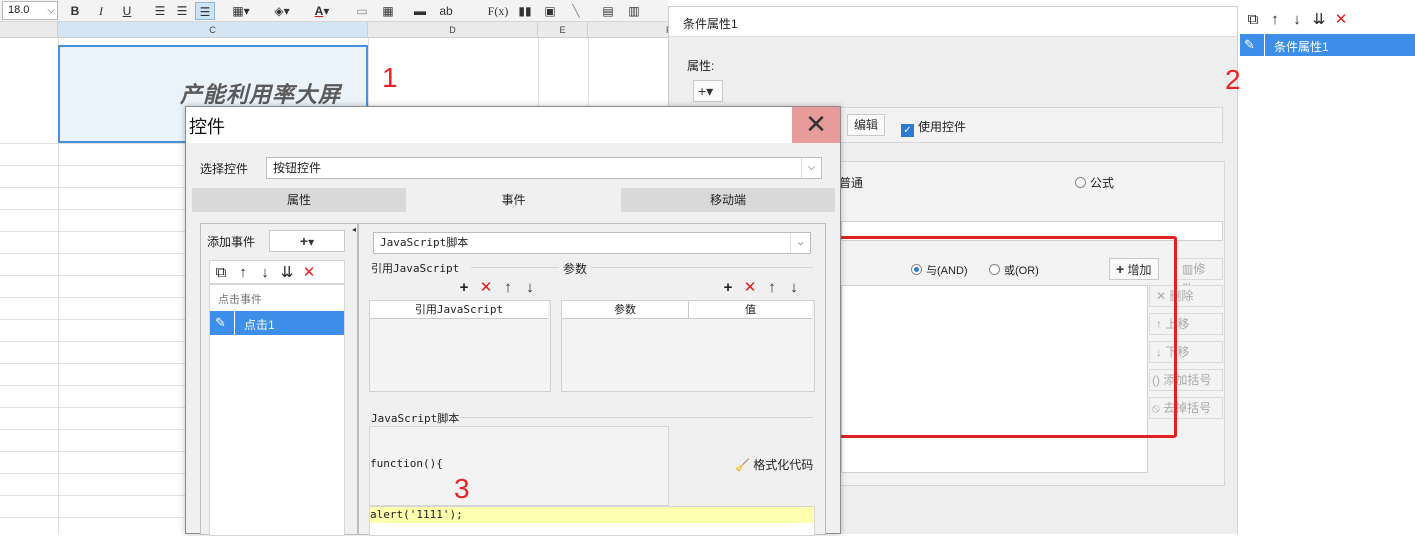 The width and height of the screenshot is (1415, 536). What do you see at coordinates (388, 11) in the screenshot?
I see `table-icon: ▦` at bounding box center [388, 11].